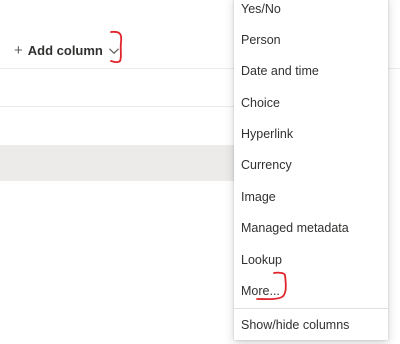 The height and width of the screenshot is (344, 400). I want to click on selected-row-band, so click(118, 163).